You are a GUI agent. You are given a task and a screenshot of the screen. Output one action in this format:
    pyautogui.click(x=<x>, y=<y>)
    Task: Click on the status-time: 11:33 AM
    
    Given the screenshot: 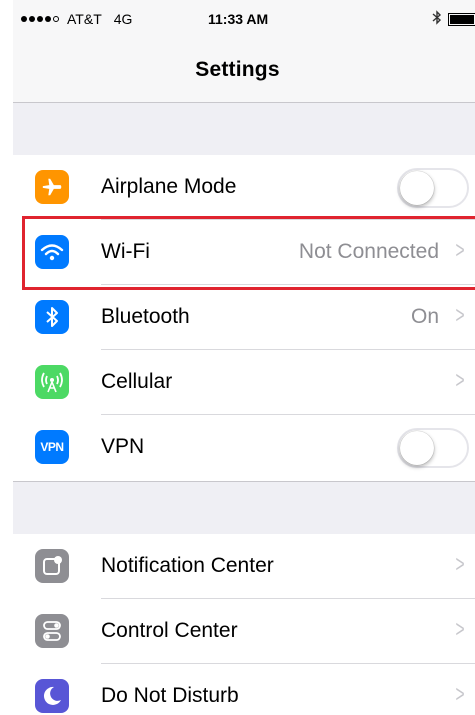 What is the action you would take?
    pyautogui.click(x=238, y=19)
    